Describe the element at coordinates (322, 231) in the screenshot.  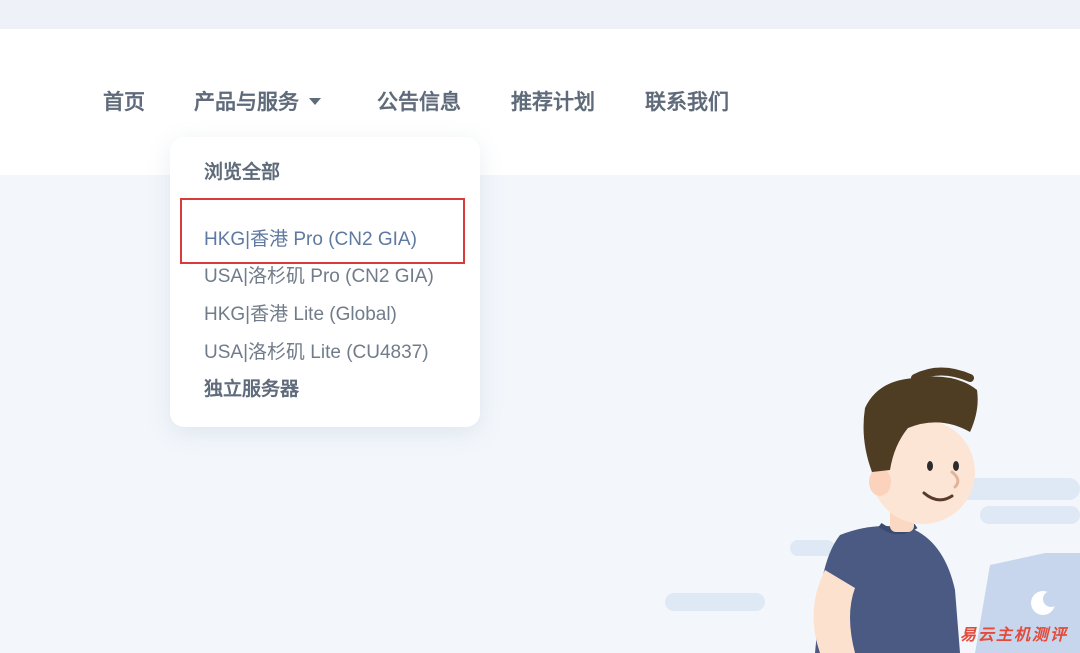
I see `highlight-annotation-box` at that location.